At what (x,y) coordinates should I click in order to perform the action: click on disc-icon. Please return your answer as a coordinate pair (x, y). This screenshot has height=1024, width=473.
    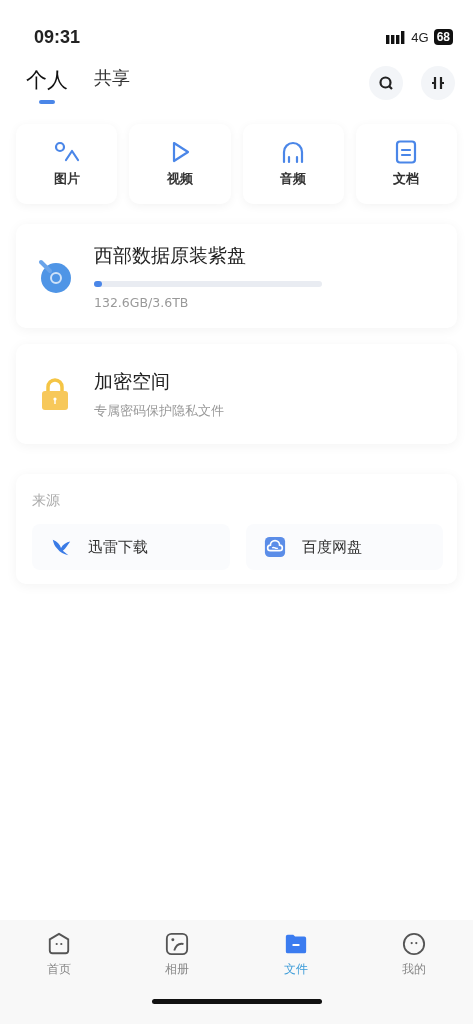
    Looking at the image, I should click on (55, 276).